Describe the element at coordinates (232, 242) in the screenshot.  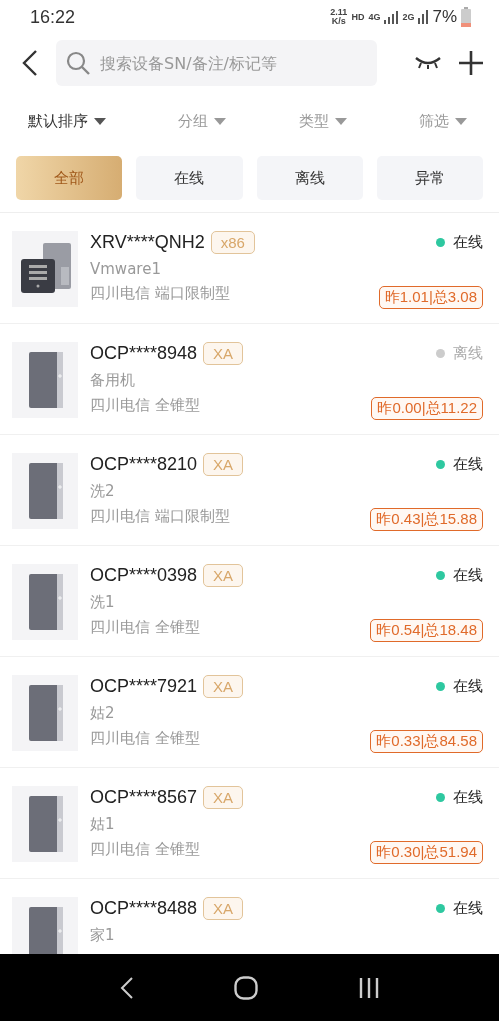
I see `device-type-tag: x86` at that location.